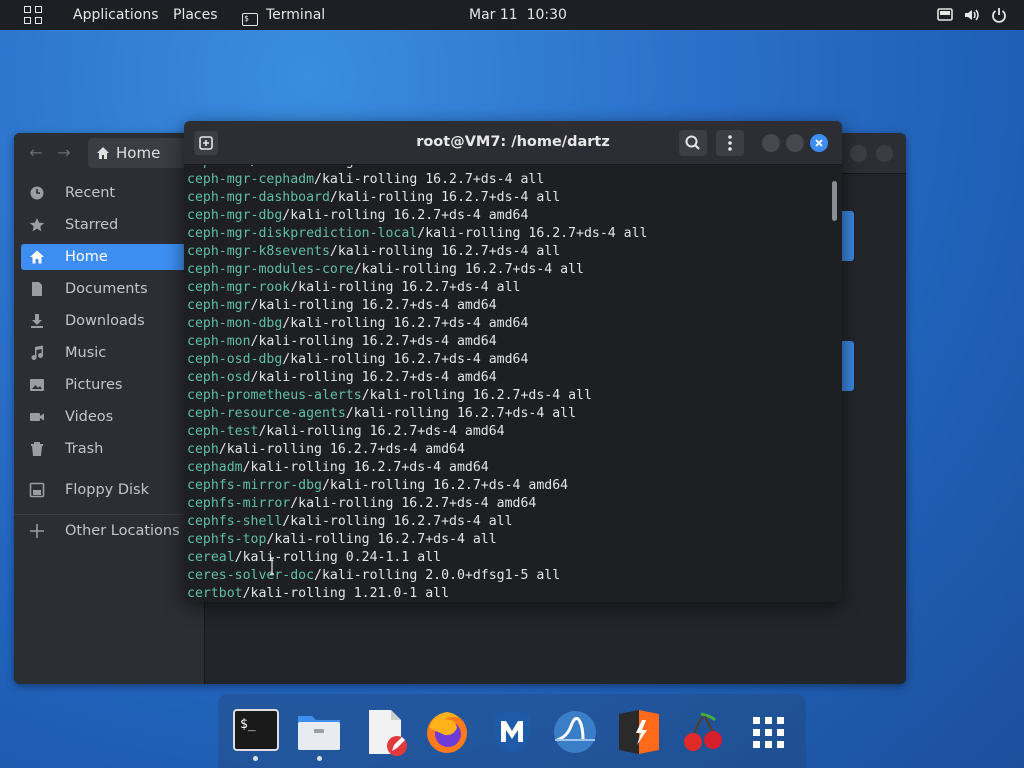  I want to click on path-bar-home: Home, so click(138, 153).